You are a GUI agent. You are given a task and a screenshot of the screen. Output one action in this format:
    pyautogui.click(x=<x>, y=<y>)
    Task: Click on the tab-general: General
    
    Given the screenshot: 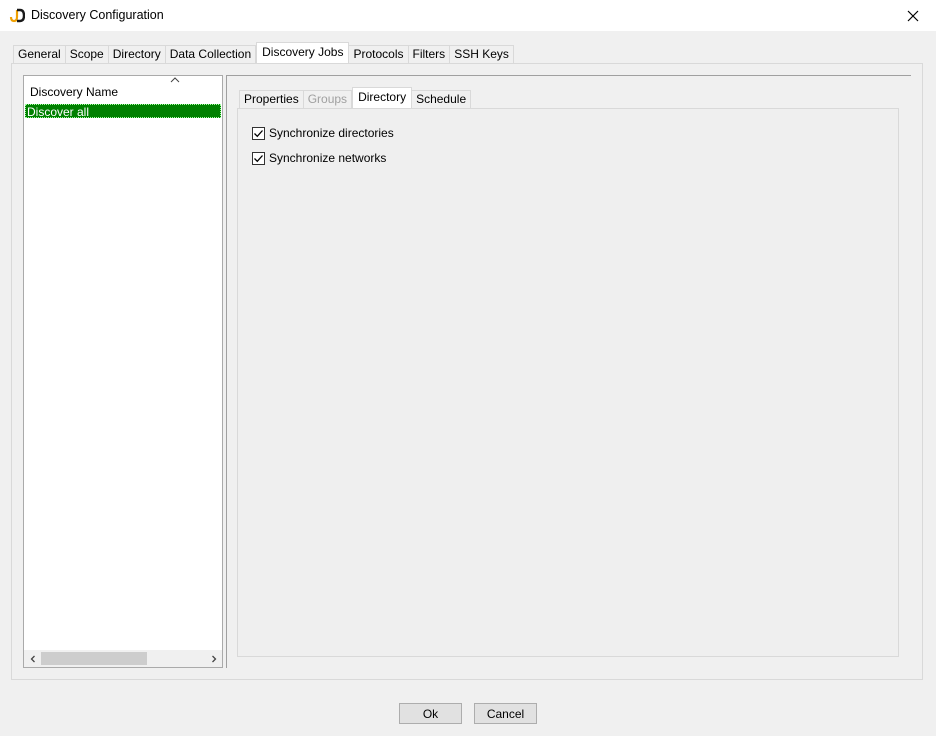 What is the action you would take?
    pyautogui.click(x=39, y=54)
    